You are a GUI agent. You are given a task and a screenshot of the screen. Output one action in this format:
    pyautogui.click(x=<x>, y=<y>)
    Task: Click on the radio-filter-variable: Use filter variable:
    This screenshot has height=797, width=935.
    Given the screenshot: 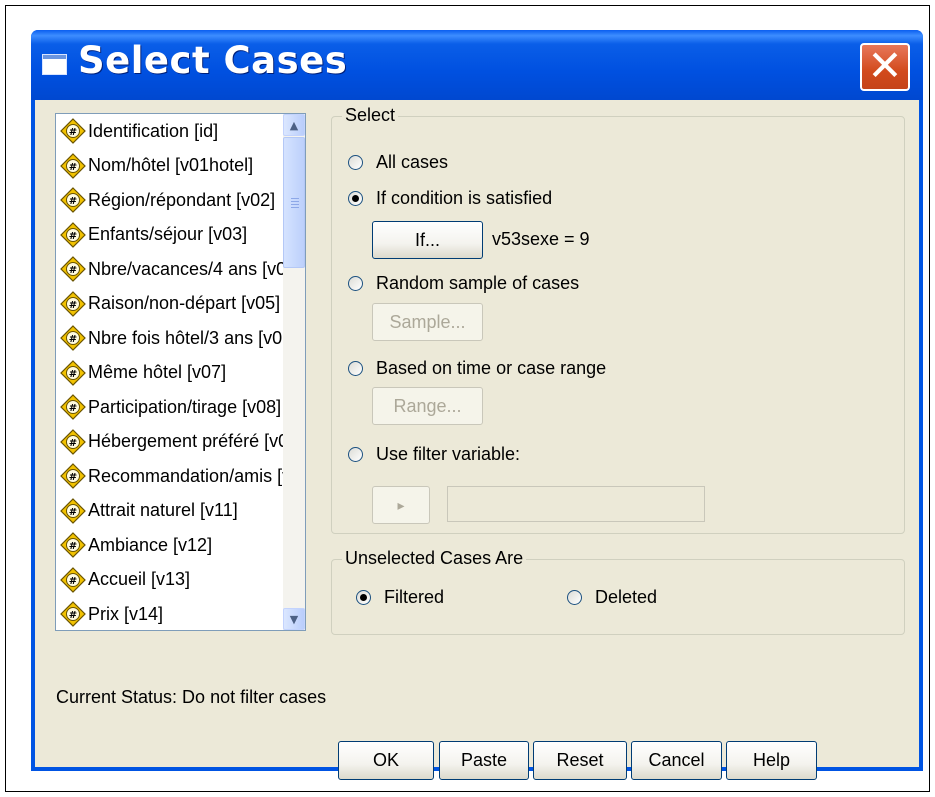 What is the action you would take?
    pyautogui.click(x=434, y=454)
    